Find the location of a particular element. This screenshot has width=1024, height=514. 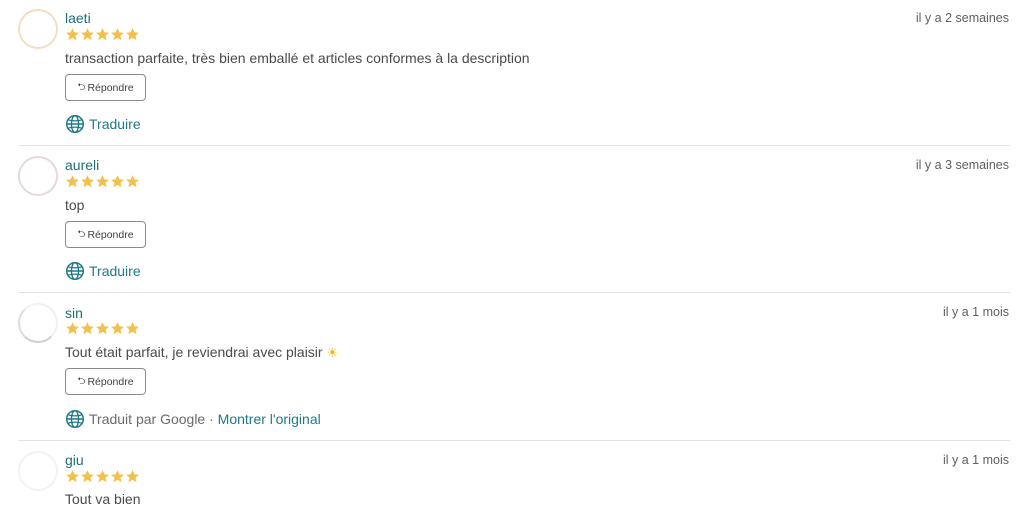

review-item: giu il y a 1 mois Tout va bien is located at coordinates (512, 477).